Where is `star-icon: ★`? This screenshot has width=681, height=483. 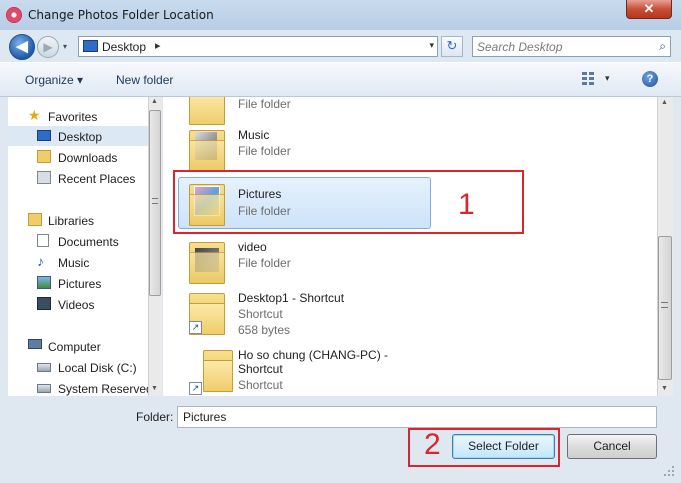 star-icon: ★ is located at coordinates (34, 115).